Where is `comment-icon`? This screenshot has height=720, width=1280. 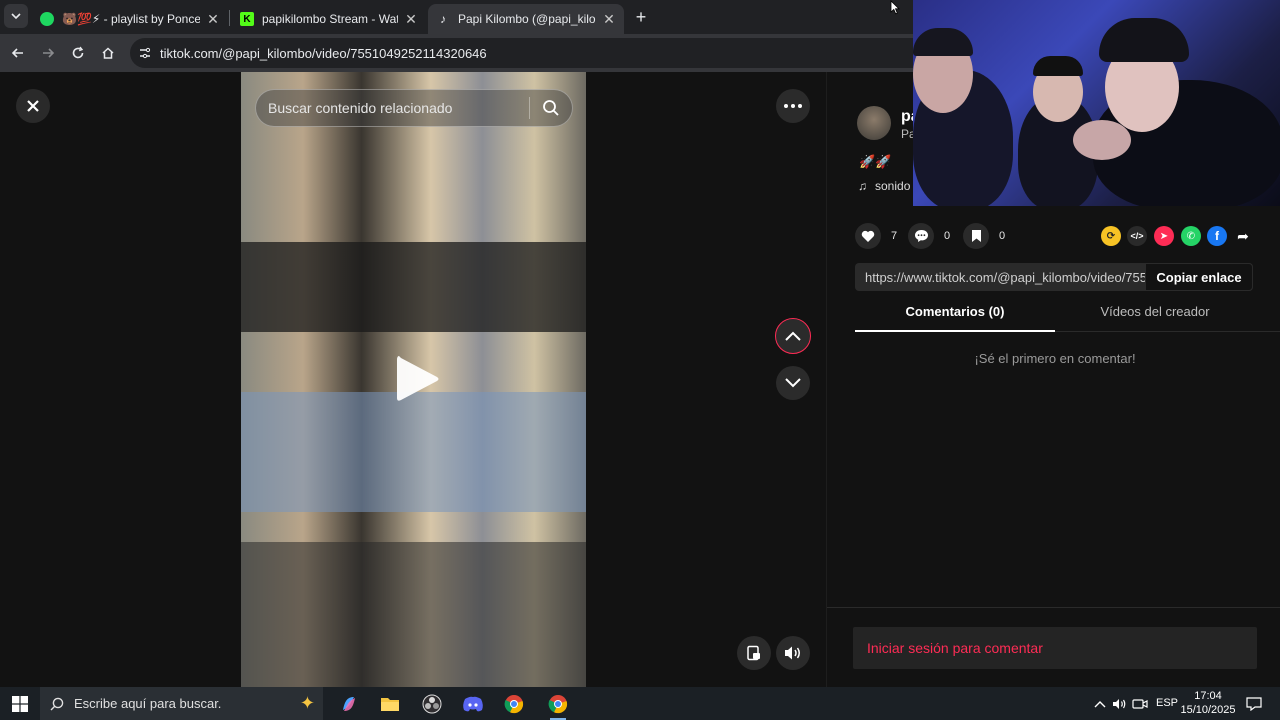 comment-icon is located at coordinates (921, 236).